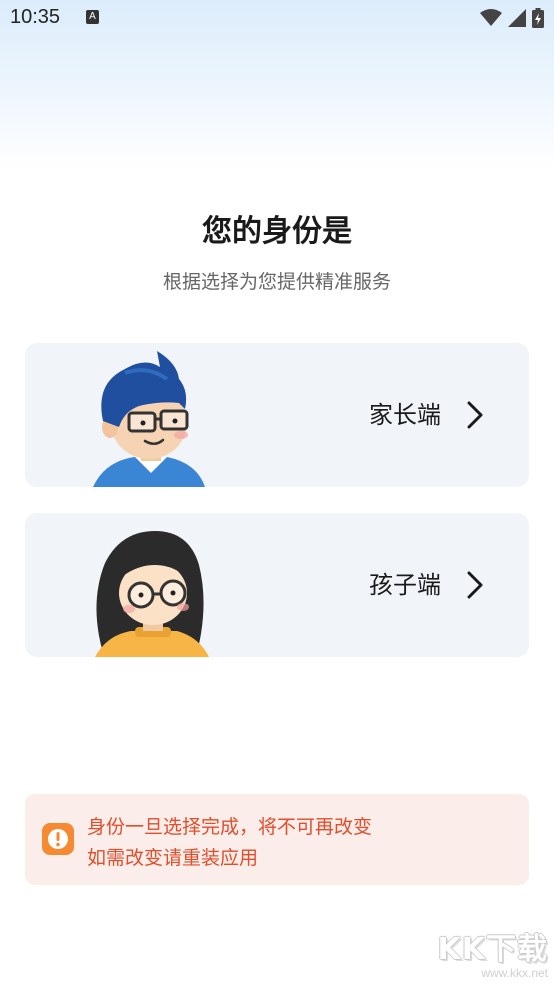 The image size is (554, 984). I want to click on status-time: 10:35, so click(35, 17).